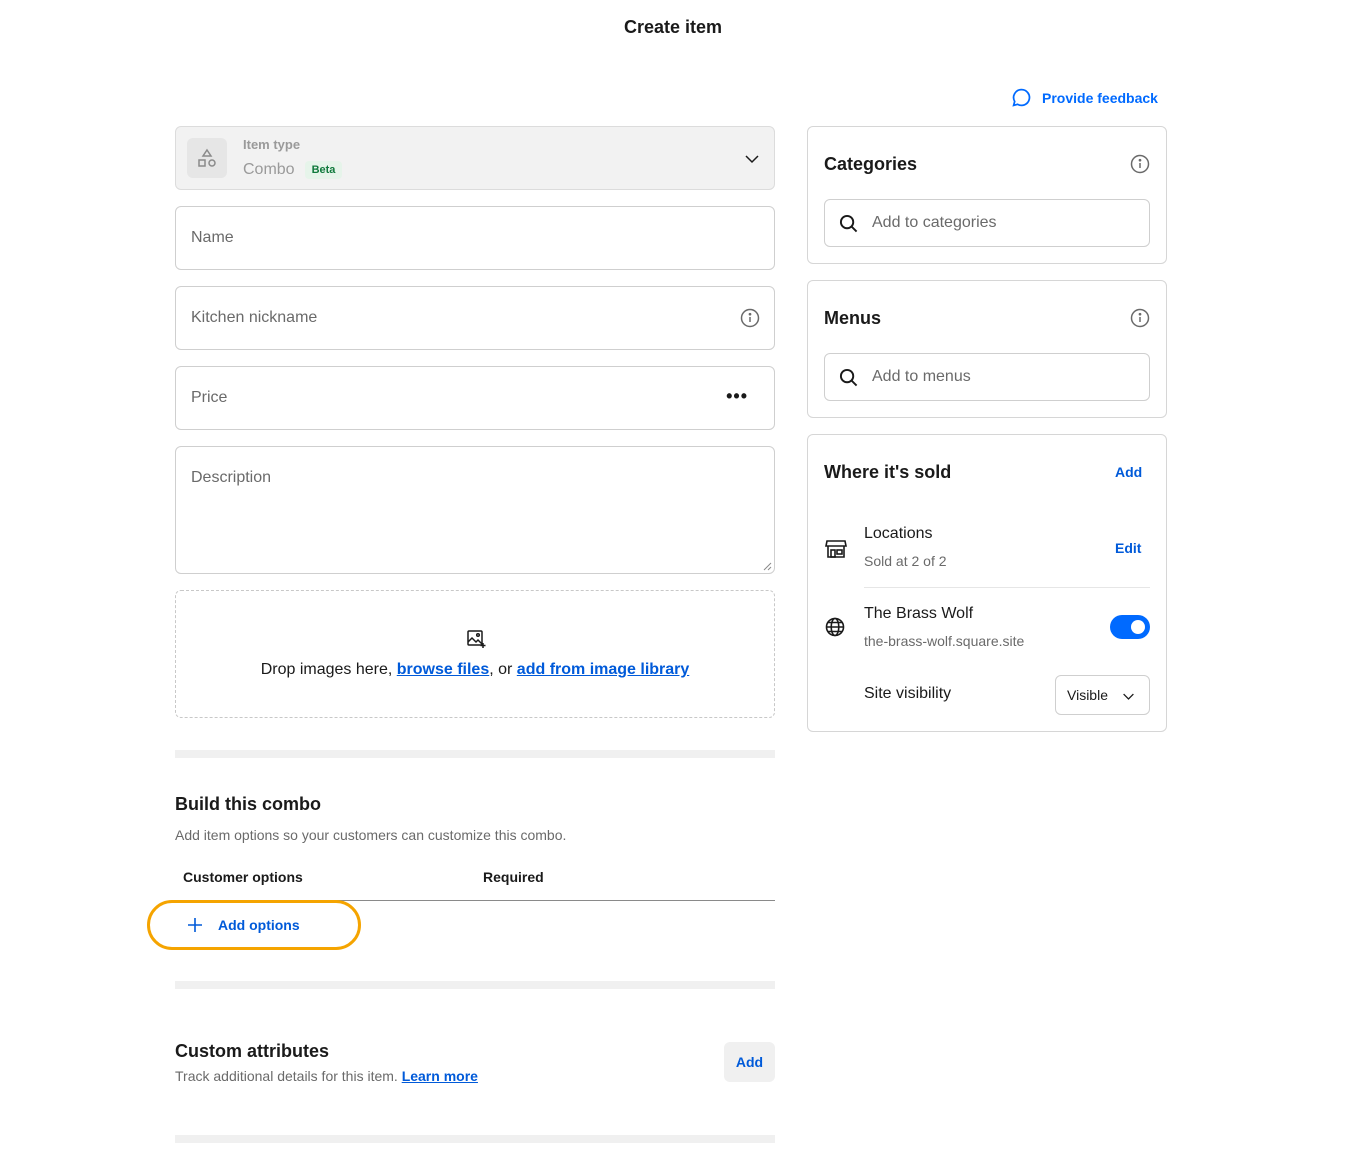  What do you see at coordinates (476, 639) in the screenshot?
I see `add-image-icon` at bounding box center [476, 639].